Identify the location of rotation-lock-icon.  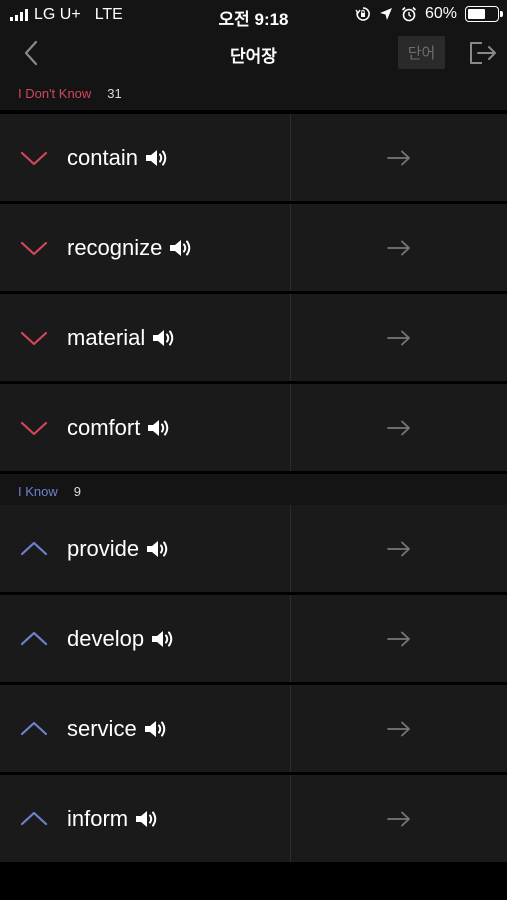
(362, 14).